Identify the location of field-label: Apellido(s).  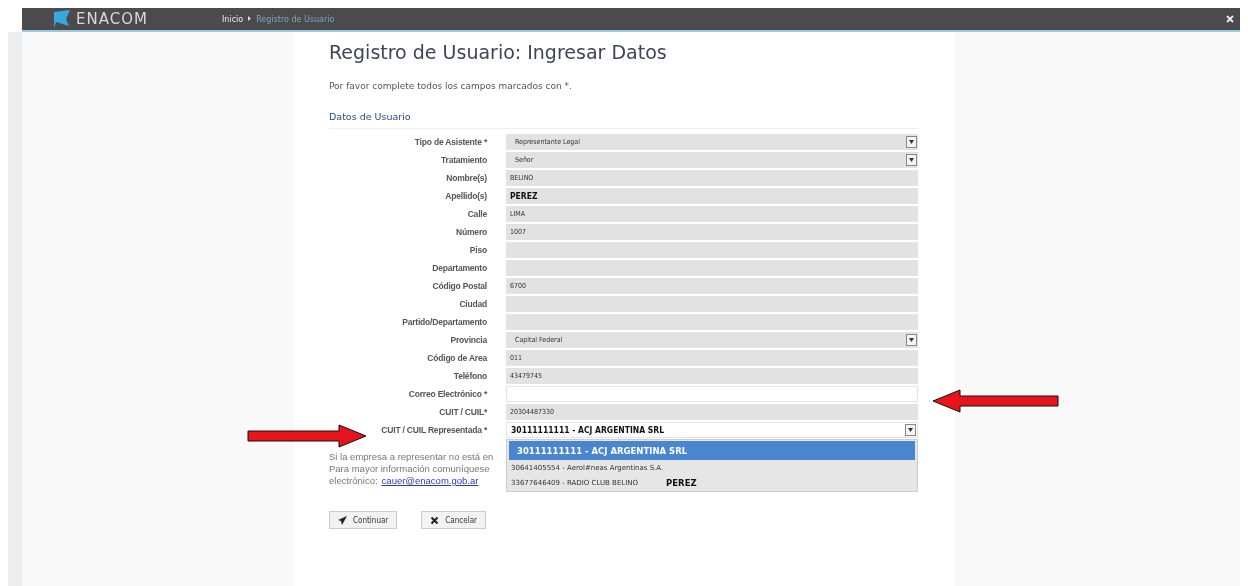
(465, 196).